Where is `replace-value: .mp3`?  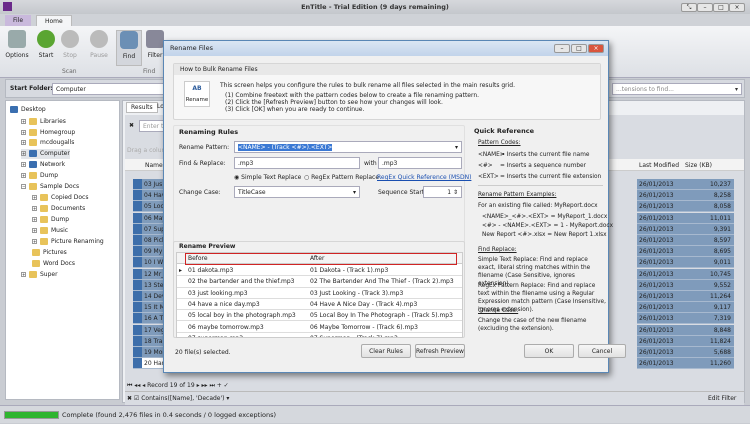
replace-value: .mp3 is located at coordinates (390, 163).